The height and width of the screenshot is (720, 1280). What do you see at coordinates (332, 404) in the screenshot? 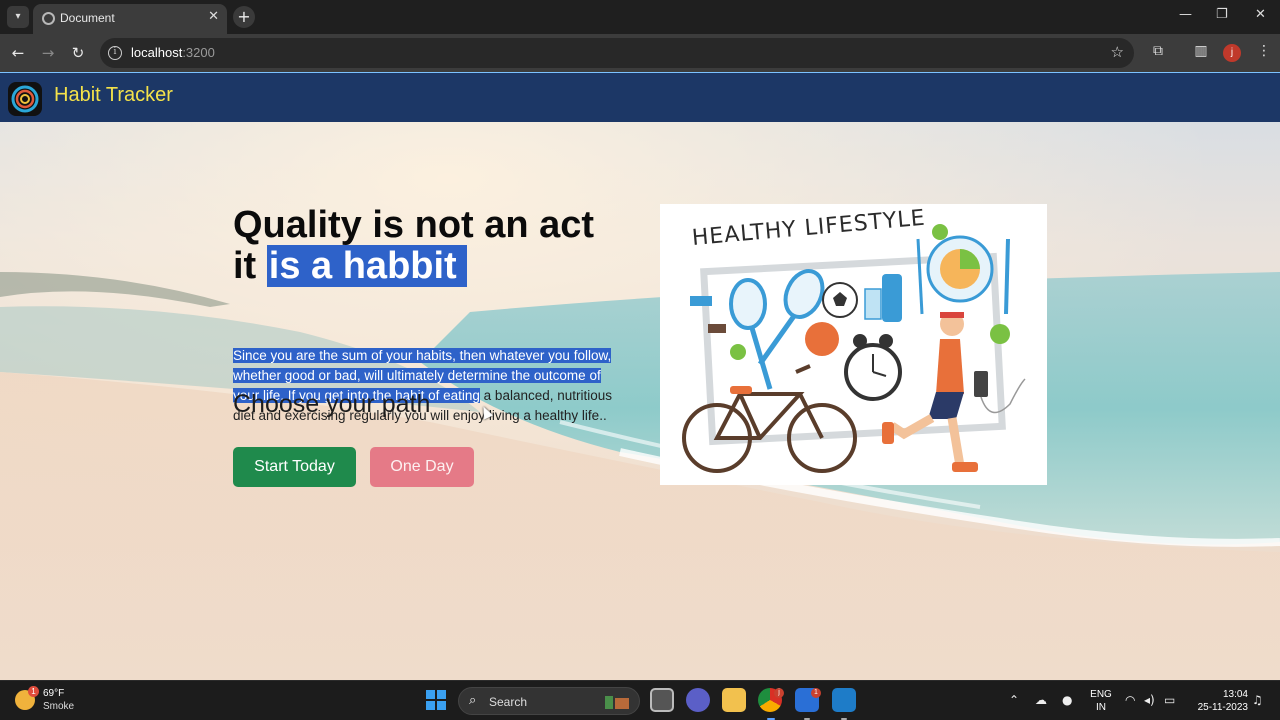
I see `choose-path-heading: Choose your path` at bounding box center [332, 404].